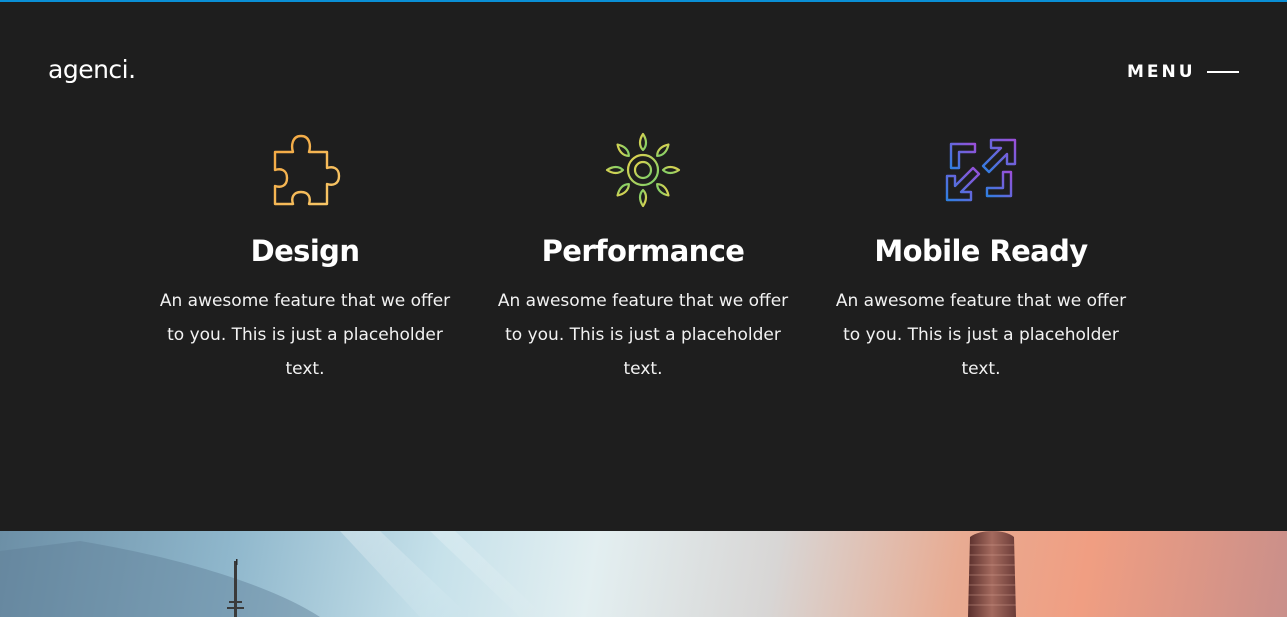 Image resolution: width=1287 pixels, height=617 pixels. Describe the element at coordinates (508, 574) in the screenshot. I see `city-skyline-image` at that location.